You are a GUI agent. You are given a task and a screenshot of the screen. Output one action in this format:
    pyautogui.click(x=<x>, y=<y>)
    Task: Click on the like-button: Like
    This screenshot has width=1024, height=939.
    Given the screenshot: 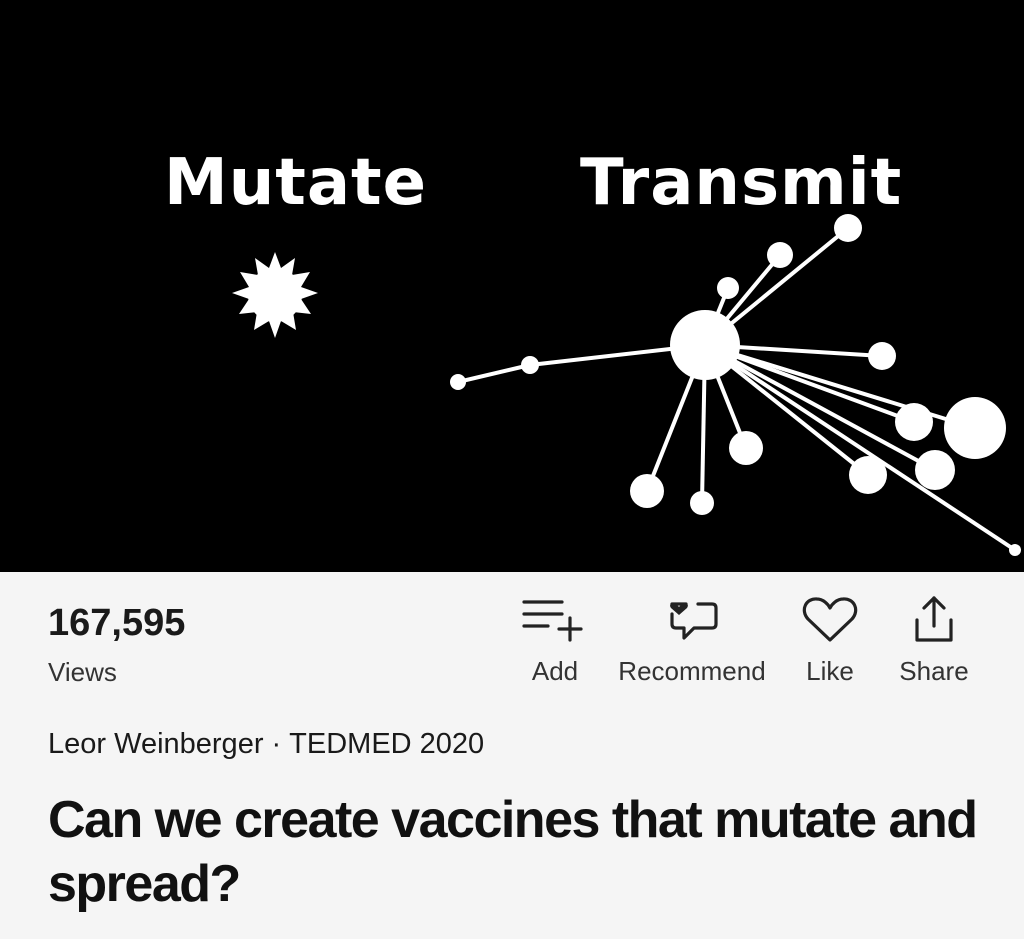 What is the action you would take?
    pyautogui.click(x=830, y=640)
    